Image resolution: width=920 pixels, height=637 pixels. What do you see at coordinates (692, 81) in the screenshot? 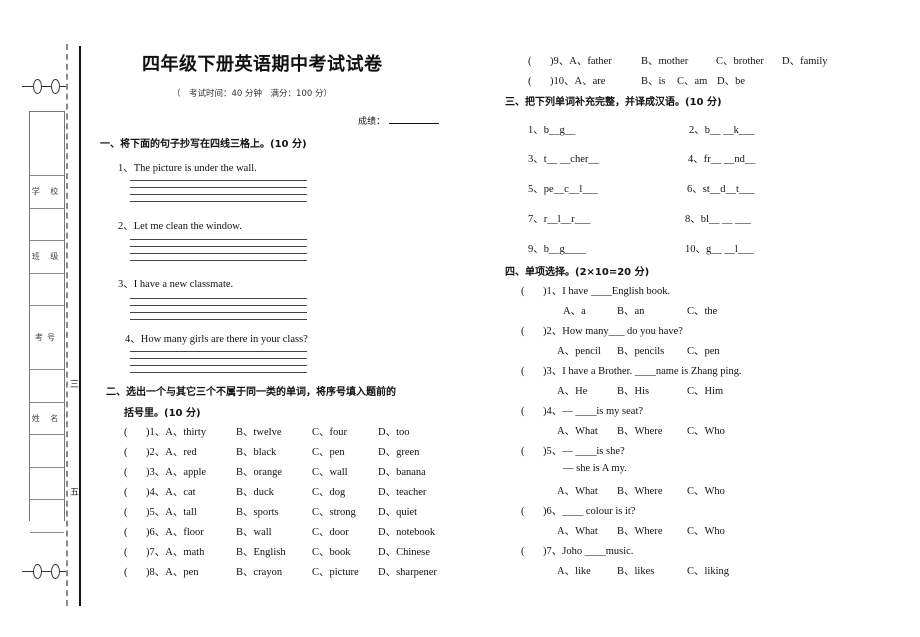
I see `option-c: C、am` at bounding box center [692, 81].